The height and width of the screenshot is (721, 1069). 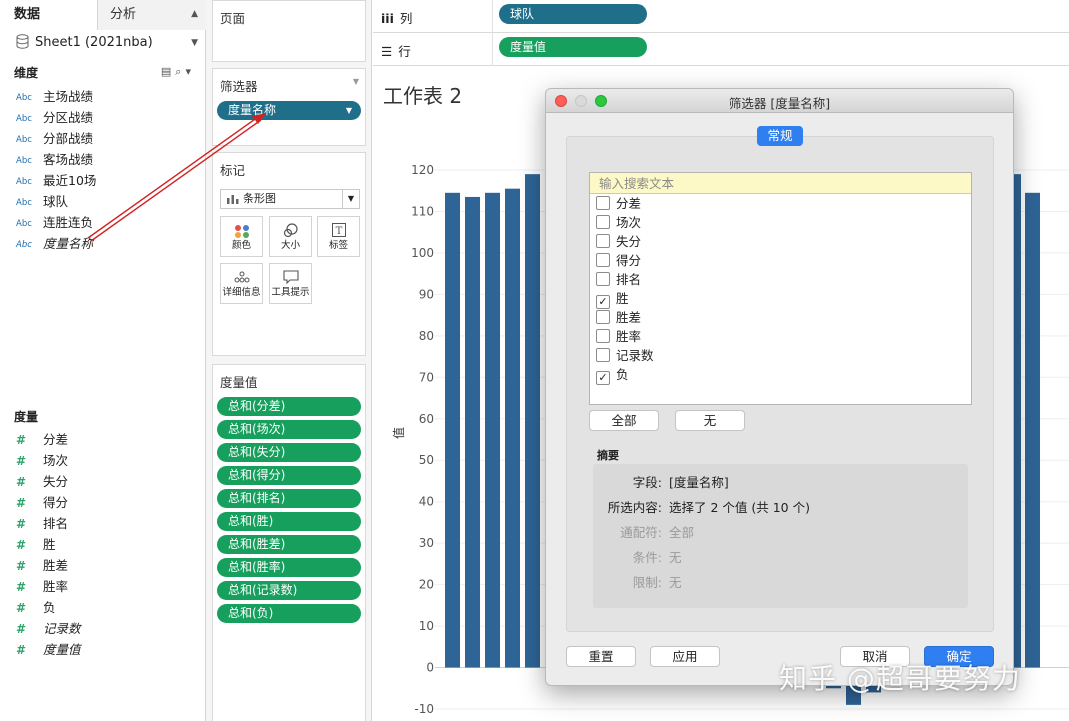 What do you see at coordinates (780, 288) in the screenshot?
I see `measure-name-list: 分差场次失分得分排名✓胜胜差胜率记录数✓负` at bounding box center [780, 288].